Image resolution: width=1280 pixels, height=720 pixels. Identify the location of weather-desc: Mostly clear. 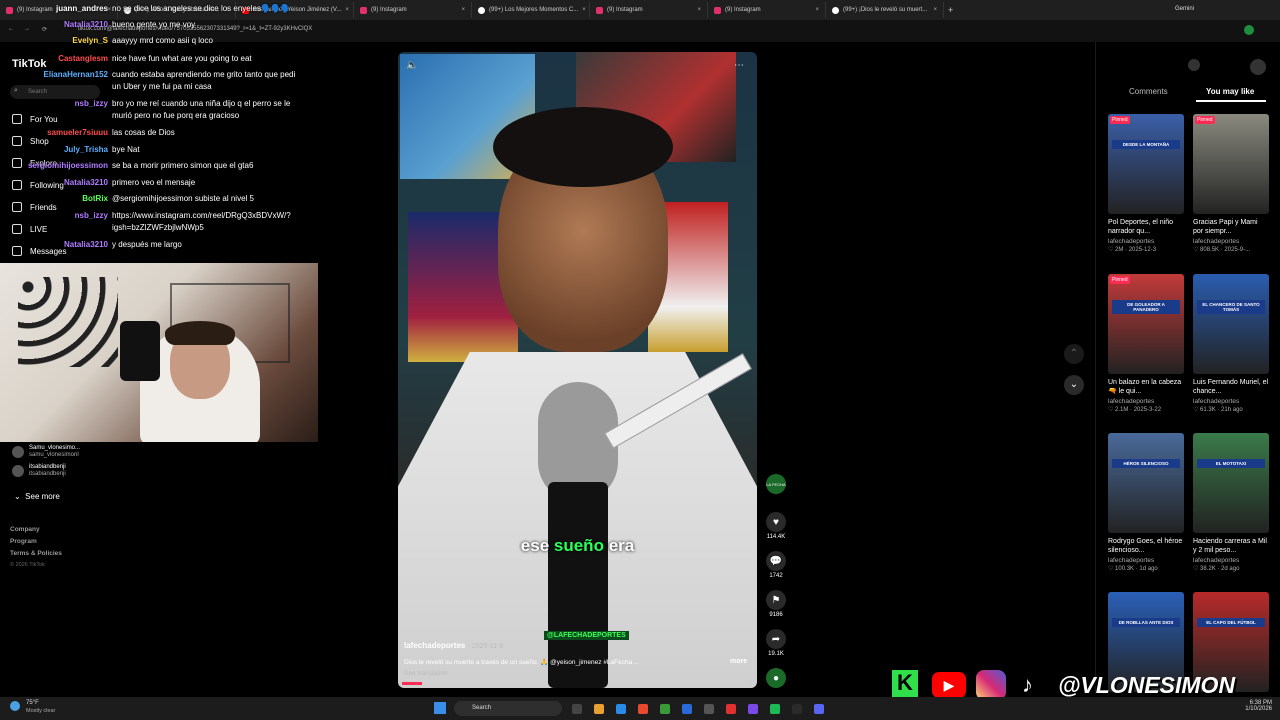
(41, 711).